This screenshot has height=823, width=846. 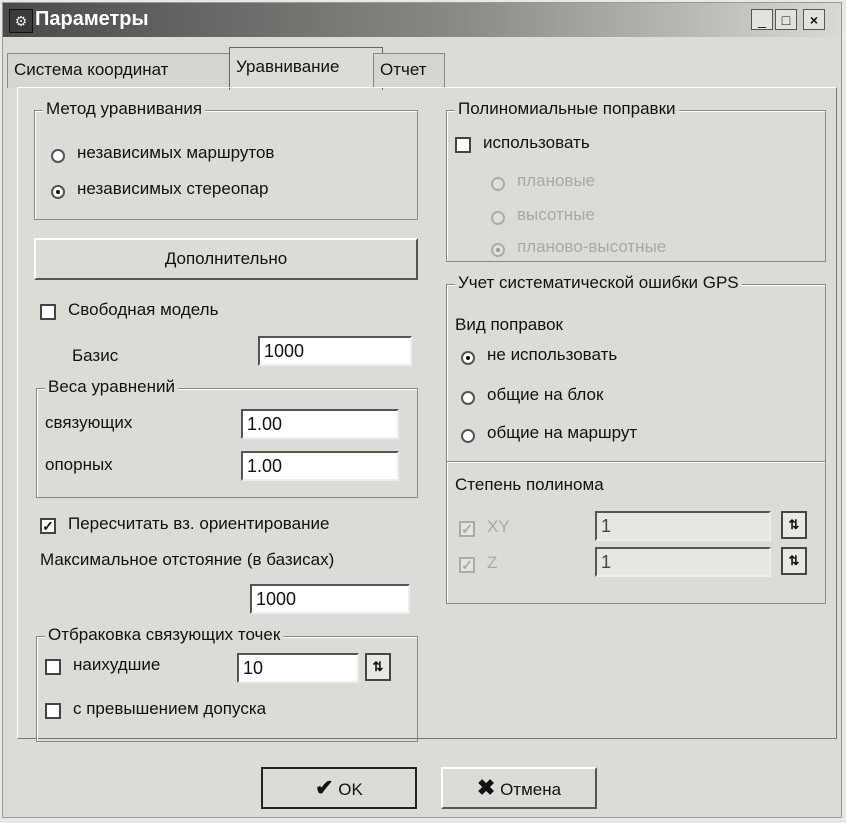 What do you see at coordinates (786, 19) in the screenshot?
I see `maximize-button: □` at bounding box center [786, 19].